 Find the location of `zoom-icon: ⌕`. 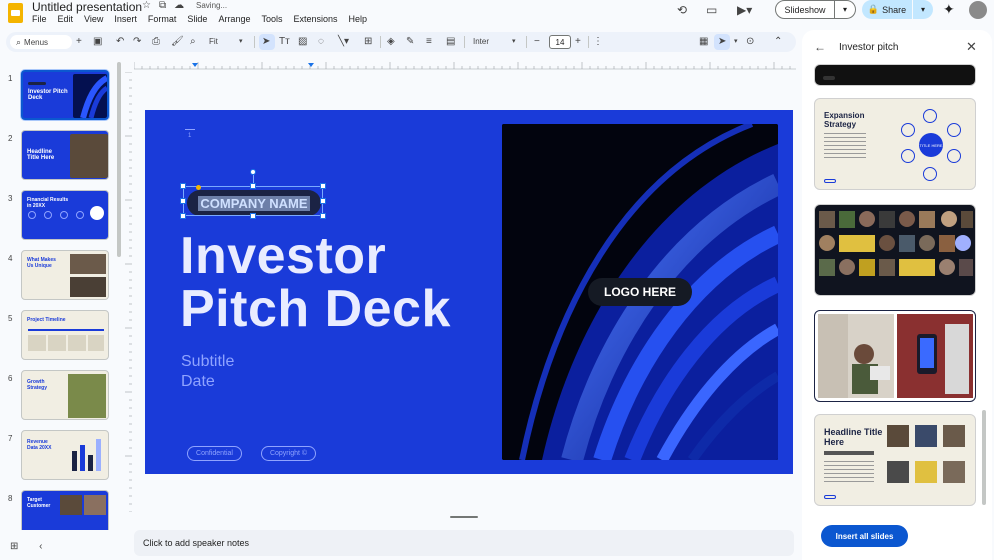

zoom-icon: ⌕ is located at coordinates (193, 42).